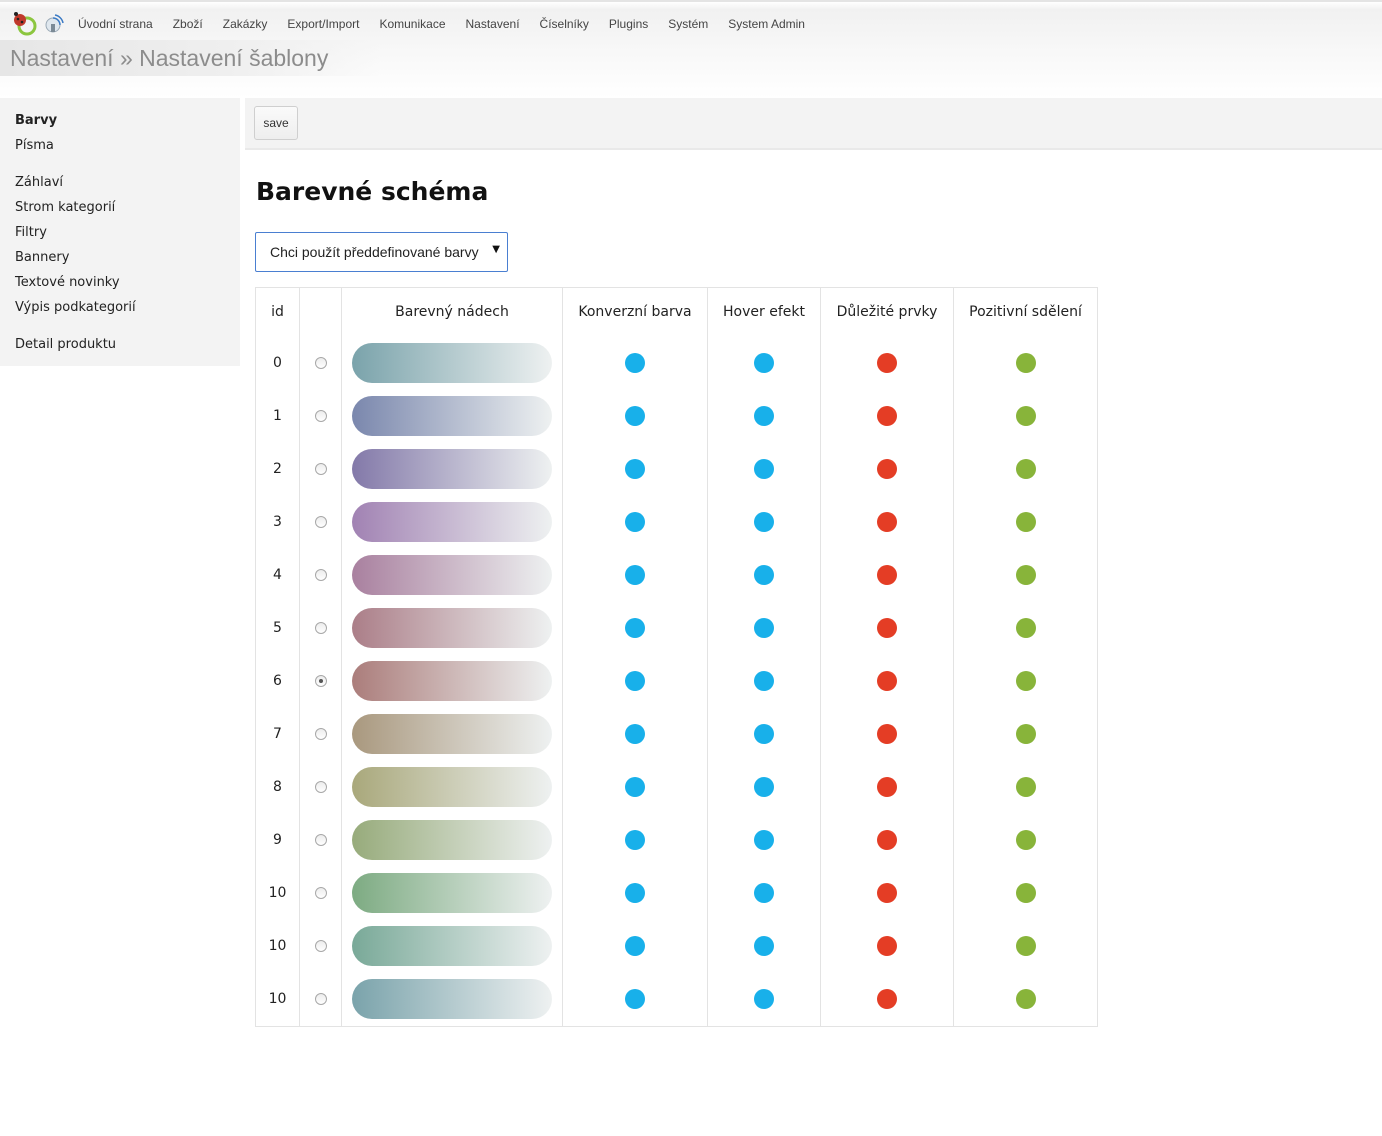 This screenshot has height=1136, width=1382. Describe the element at coordinates (676, 521) in the screenshot. I see `table-row: 3` at that location.